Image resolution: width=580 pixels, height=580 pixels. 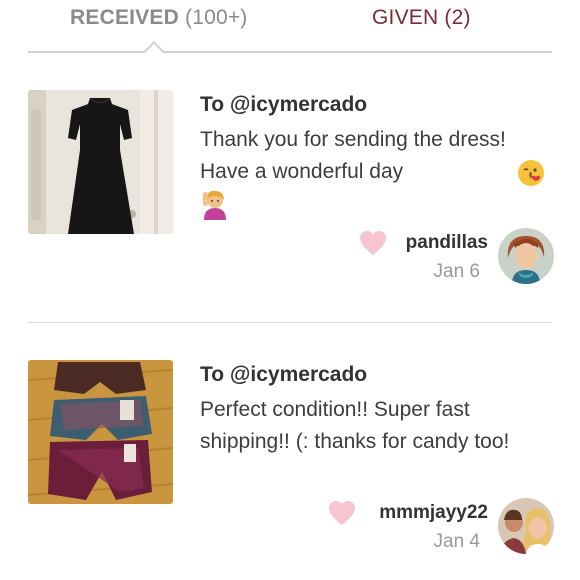 I want to click on tab-received: RECEIVED (100+), so click(x=159, y=18).